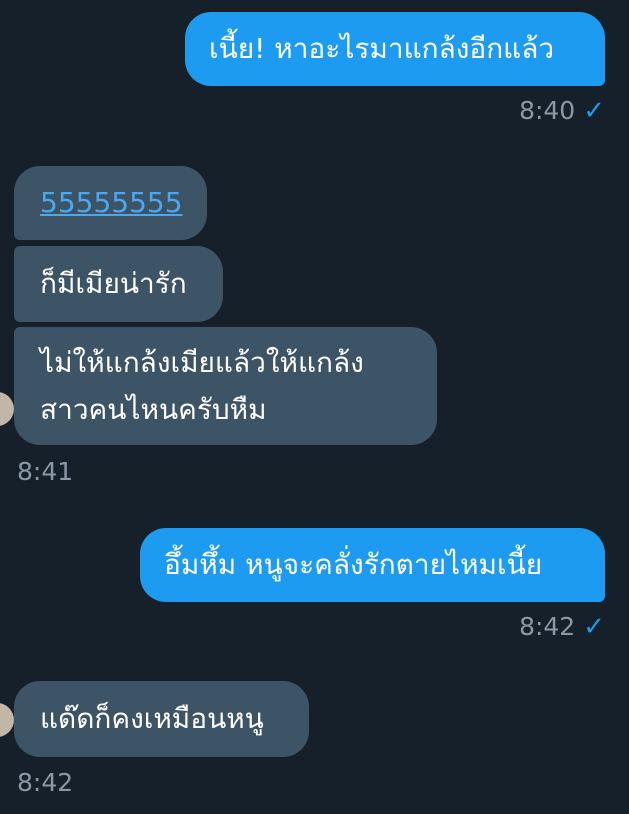  I want to click on time-text: 8:40, so click(547, 110).